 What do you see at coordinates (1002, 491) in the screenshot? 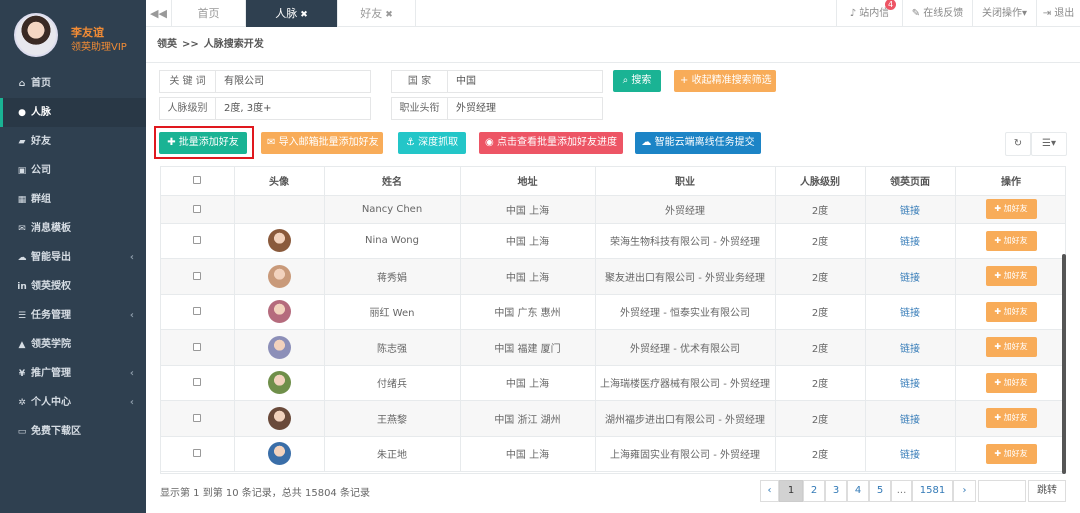
I see `page-jump-input` at bounding box center [1002, 491].